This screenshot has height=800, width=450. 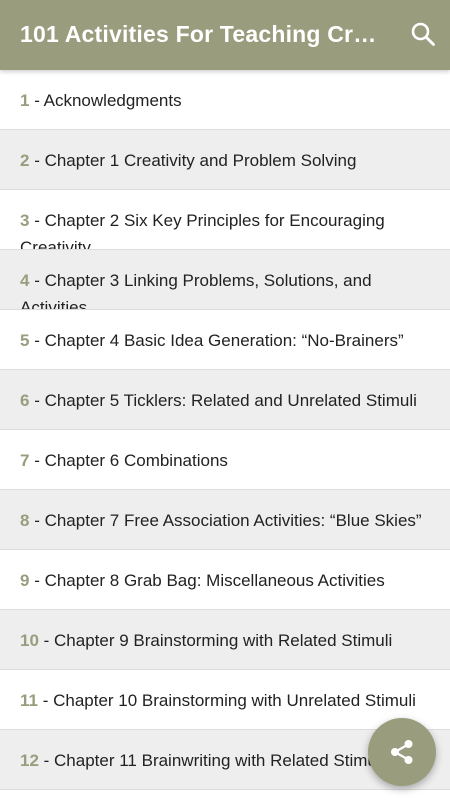 I want to click on chapter-title: - Acknowledgments, so click(x=105, y=100).